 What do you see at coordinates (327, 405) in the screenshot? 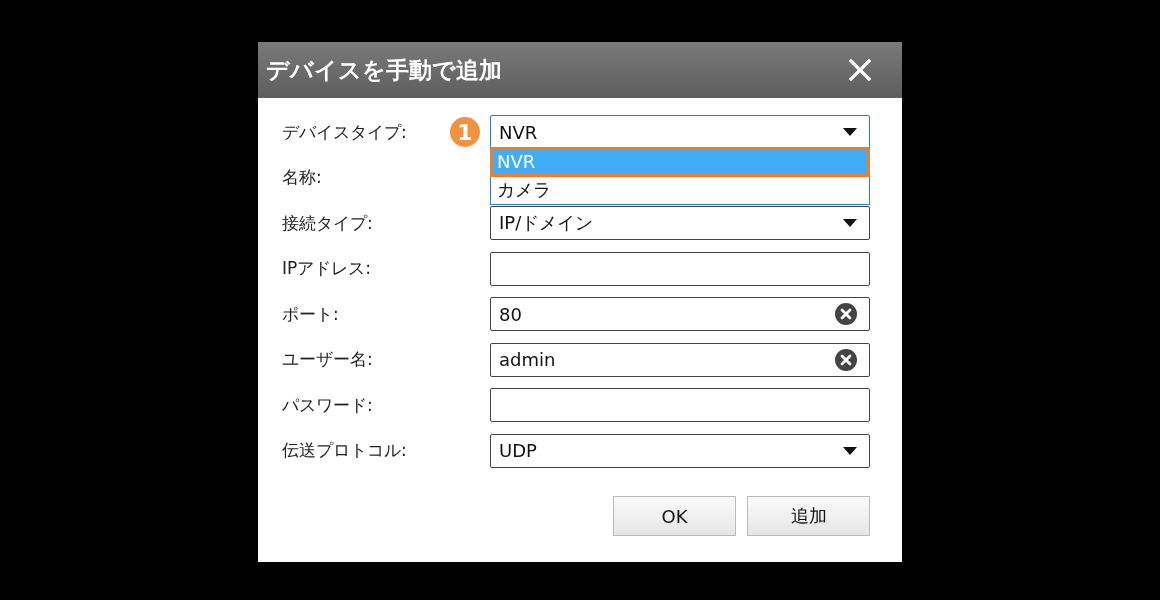
I see `field-label: パスワード:` at bounding box center [327, 405].